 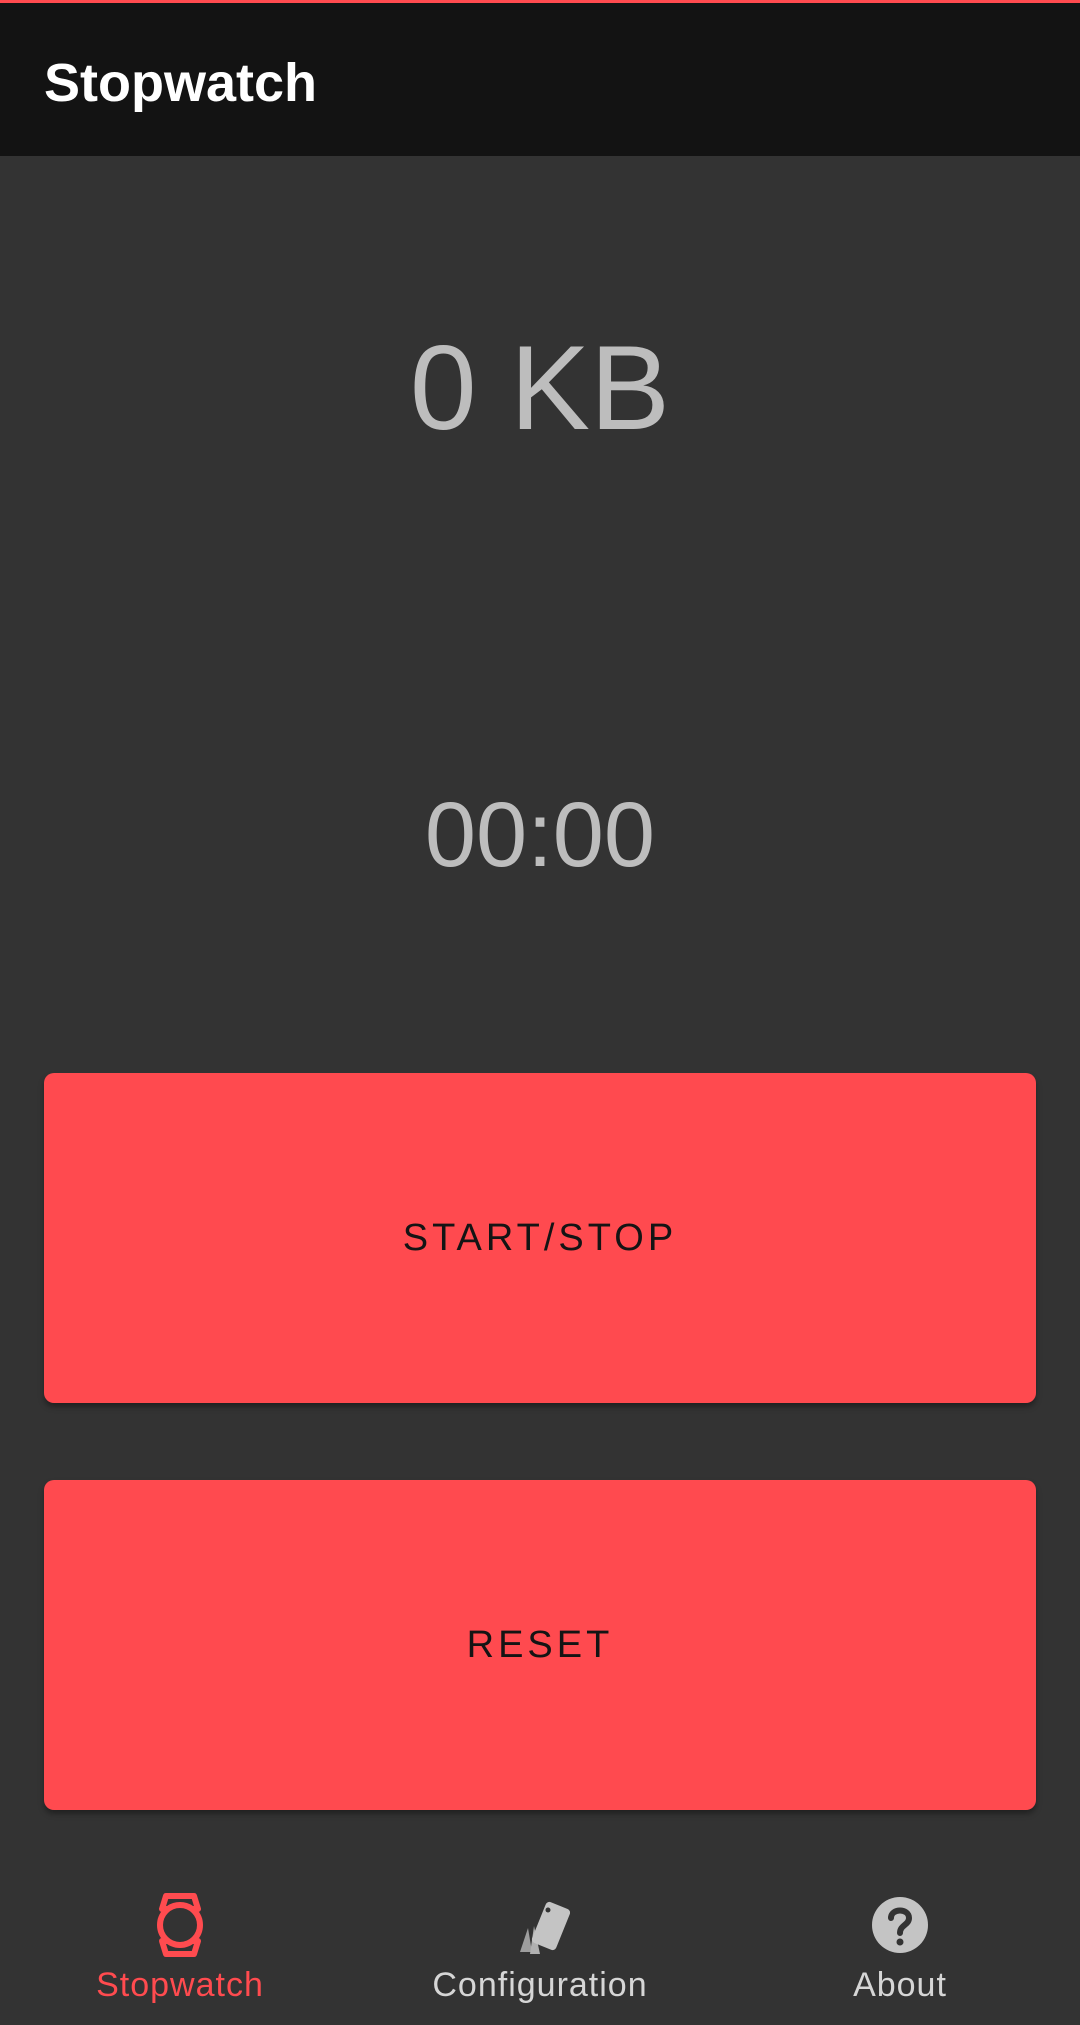 What do you see at coordinates (540, 1925) in the screenshot?
I see `cards-icon` at bounding box center [540, 1925].